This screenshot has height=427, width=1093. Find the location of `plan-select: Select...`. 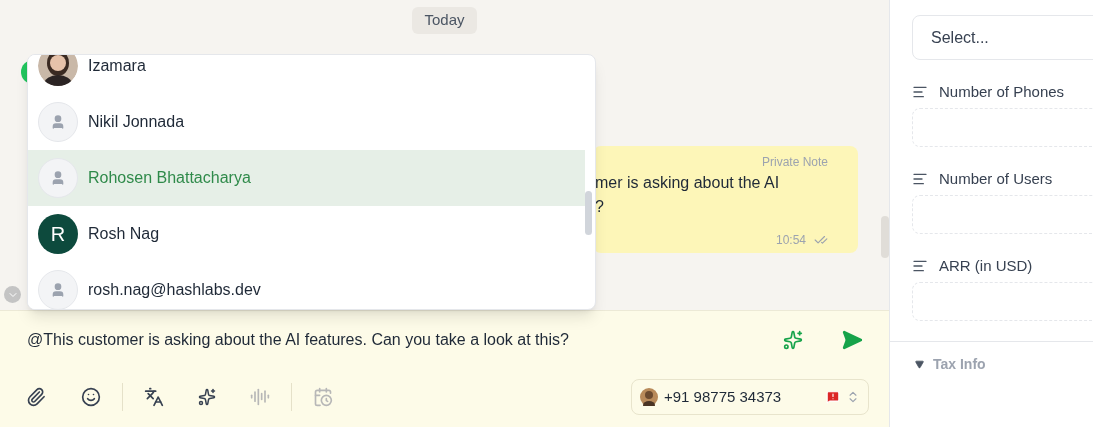

plan-select: Select... is located at coordinates (1002, 37).